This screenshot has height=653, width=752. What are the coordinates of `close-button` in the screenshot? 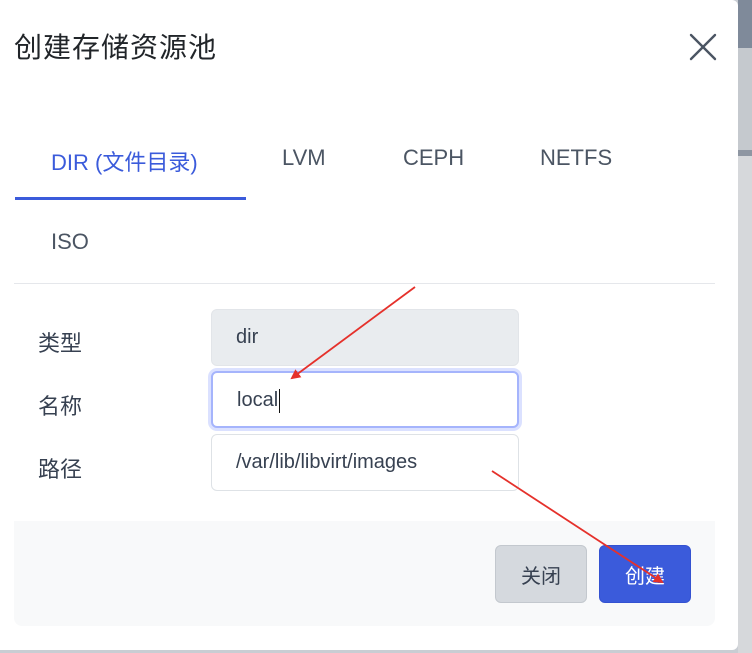 It's located at (703, 47).